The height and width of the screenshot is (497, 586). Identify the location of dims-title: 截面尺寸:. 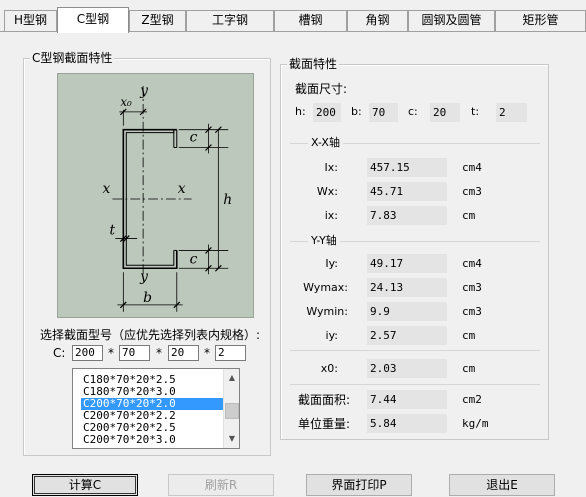
(321, 89).